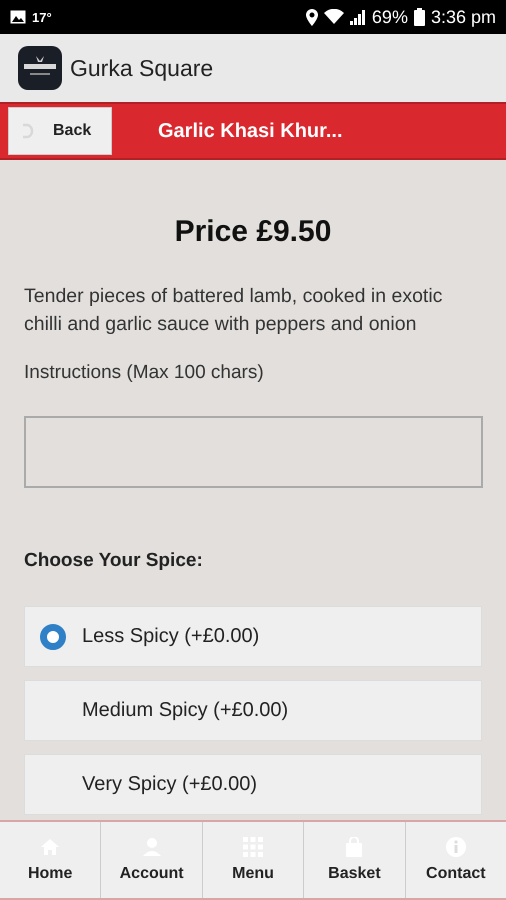  What do you see at coordinates (234, 310) in the screenshot?
I see `description: Tender pieces of battered lamb, cooked in exotic chilli and garlic sauce with peppers and onion` at bounding box center [234, 310].